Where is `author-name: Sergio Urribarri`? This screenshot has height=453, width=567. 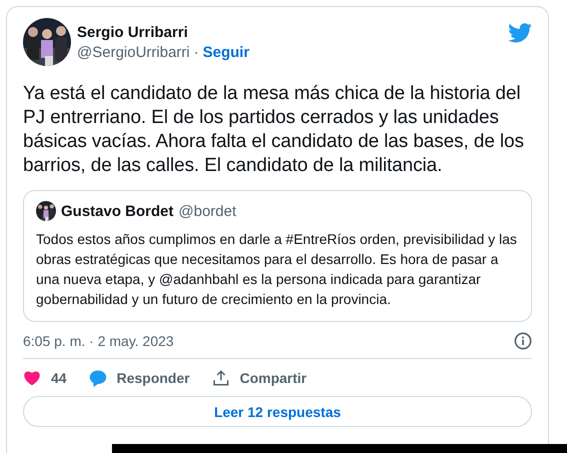 author-name: Sergio Urribarri is located at coordinates (163, 32).